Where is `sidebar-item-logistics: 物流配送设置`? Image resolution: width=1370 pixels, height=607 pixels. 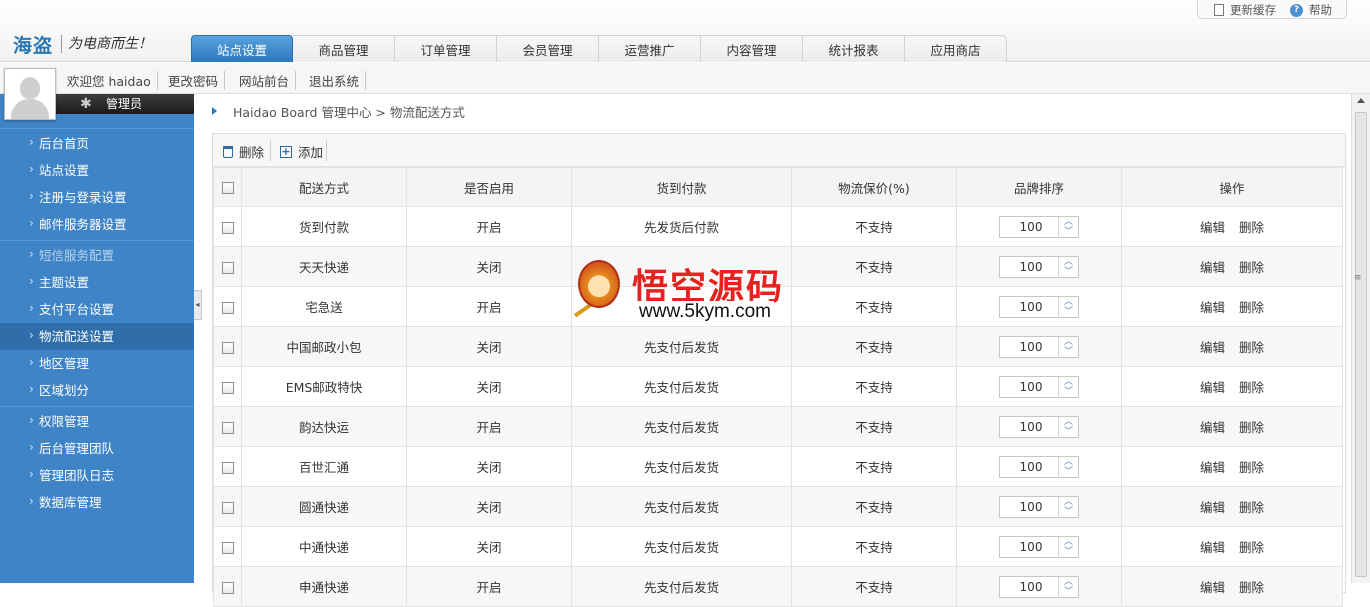
sidebar-item-logistics: 物流配送设置 is located at coordinates (97, 336).